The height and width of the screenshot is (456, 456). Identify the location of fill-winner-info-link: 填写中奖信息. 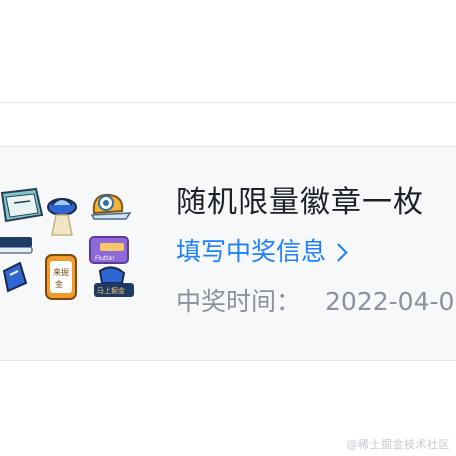
(315, 252).